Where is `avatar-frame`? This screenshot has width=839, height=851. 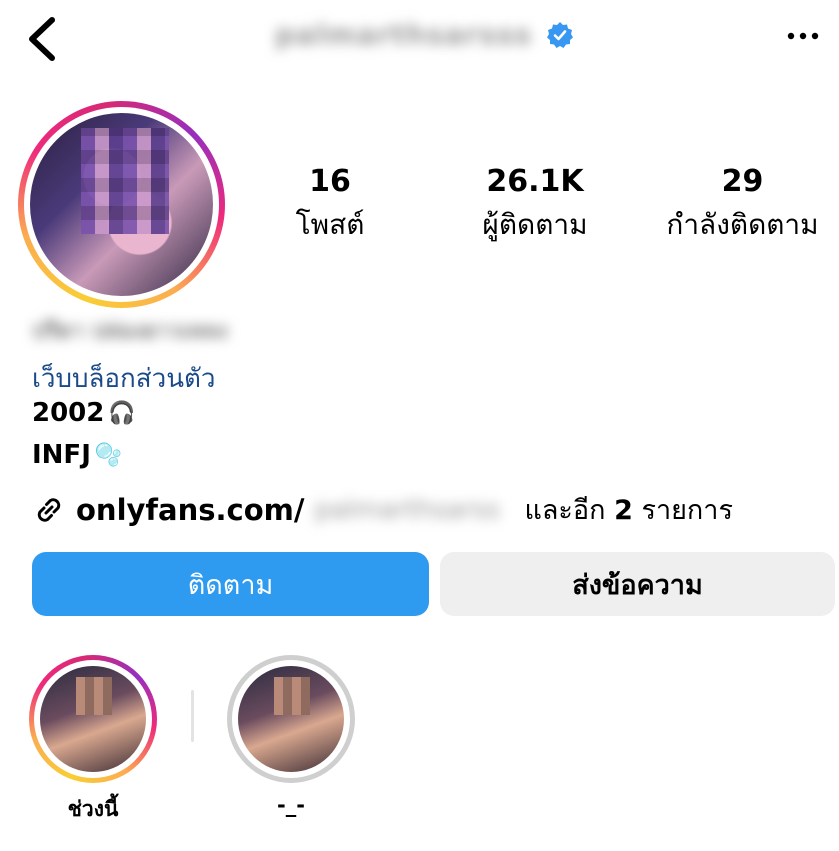 avatar-frame is located at coordinates (121, 204).